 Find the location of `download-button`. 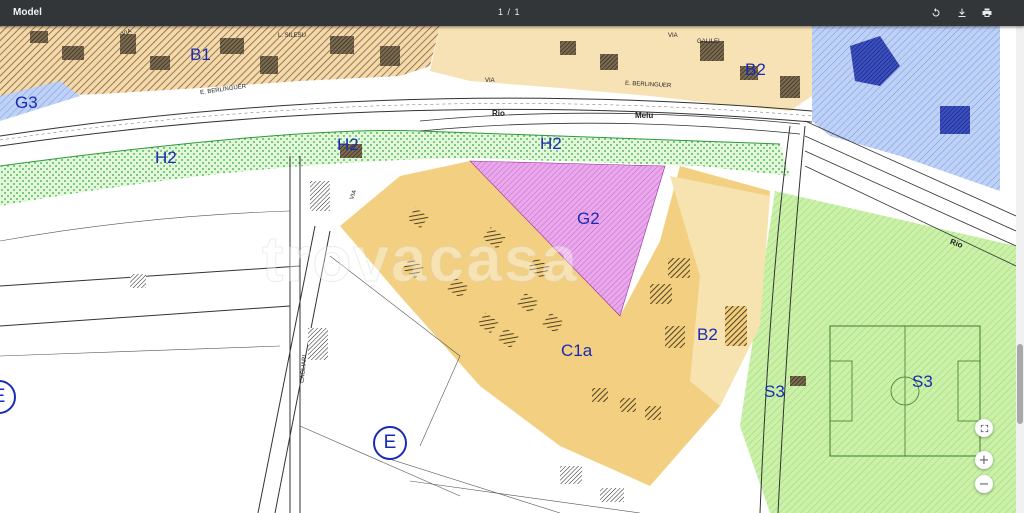

download-button is located at coordinates (962, 13).